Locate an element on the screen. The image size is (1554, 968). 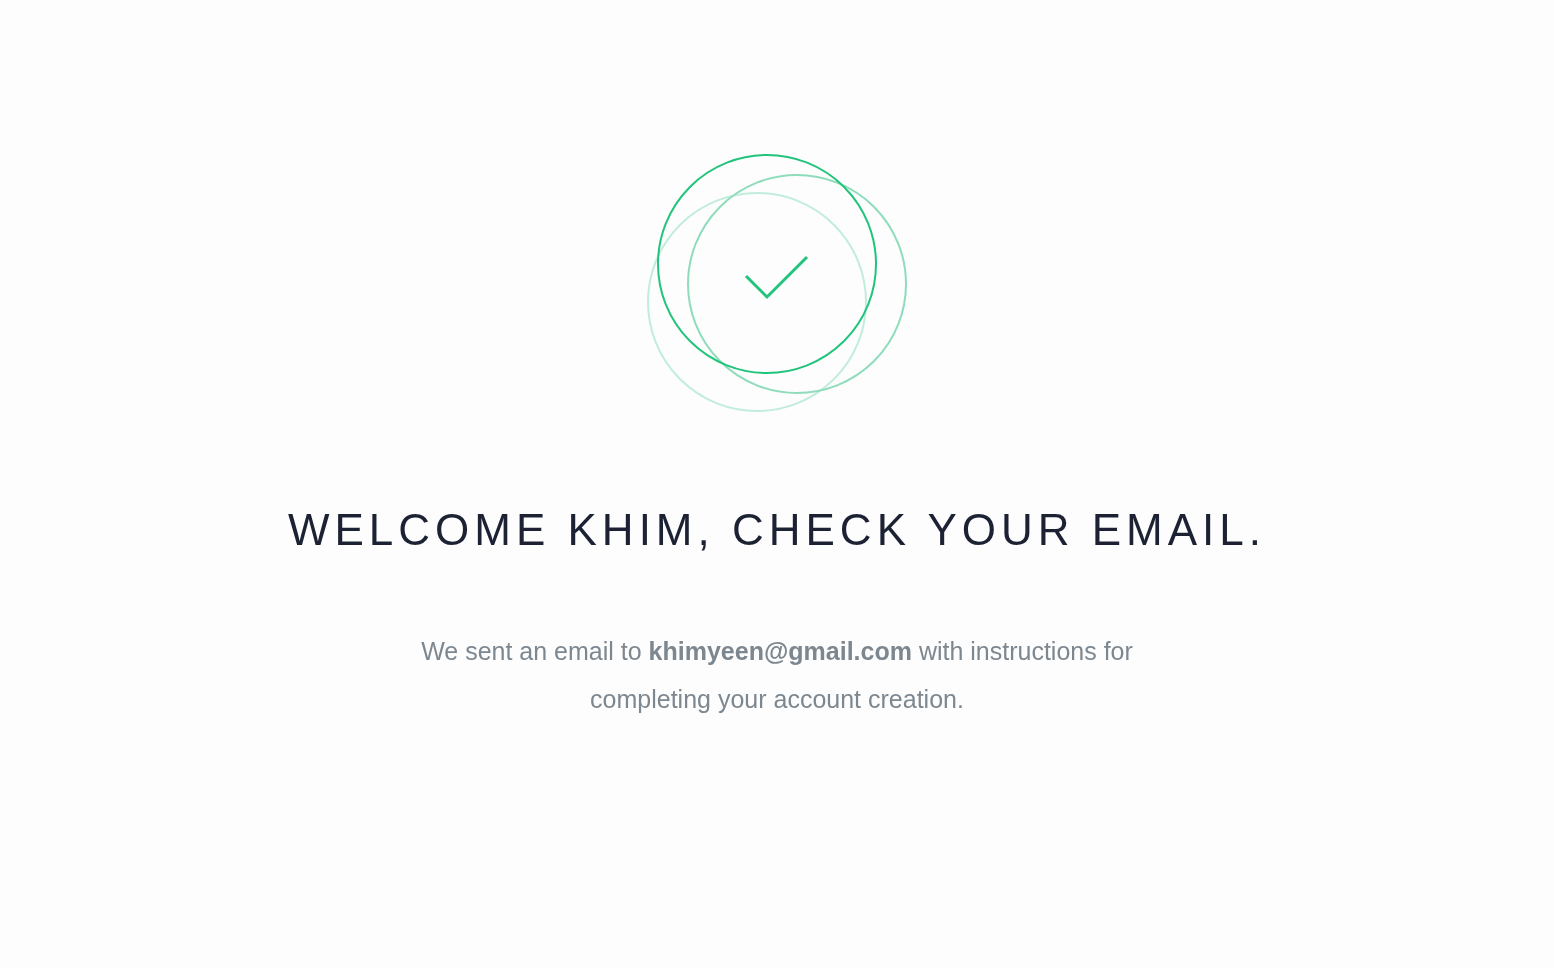
check-icon is located at coordinates (776, 277).